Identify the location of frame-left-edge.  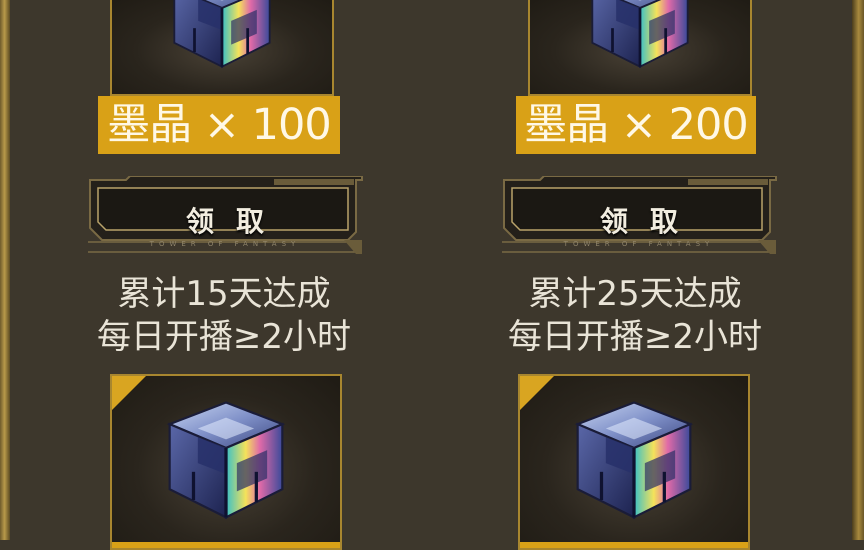
(5, 270).